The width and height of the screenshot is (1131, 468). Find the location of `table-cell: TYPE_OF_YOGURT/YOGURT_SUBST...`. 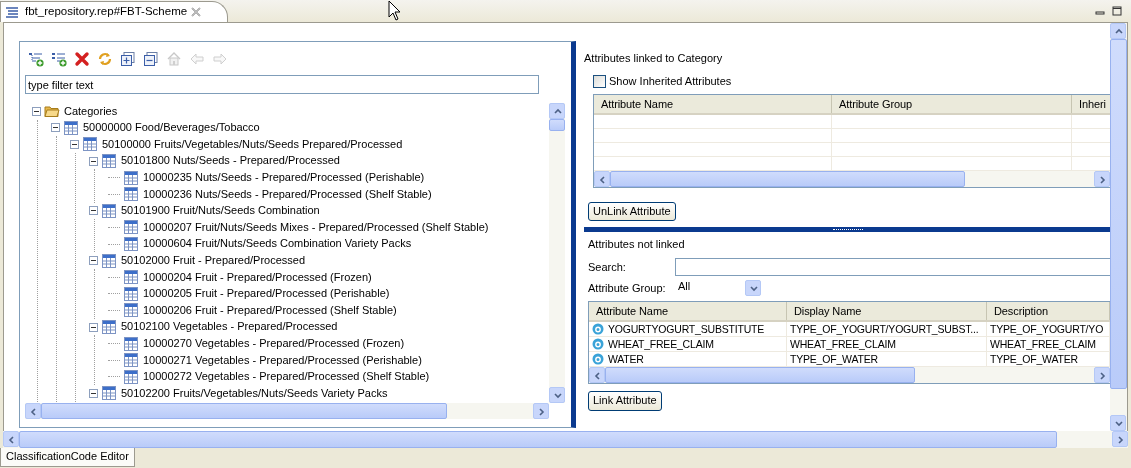

table-cell: TYPE_OF_YOGURT/YOGURT_SUBST... is located at coordinates (884, 329).